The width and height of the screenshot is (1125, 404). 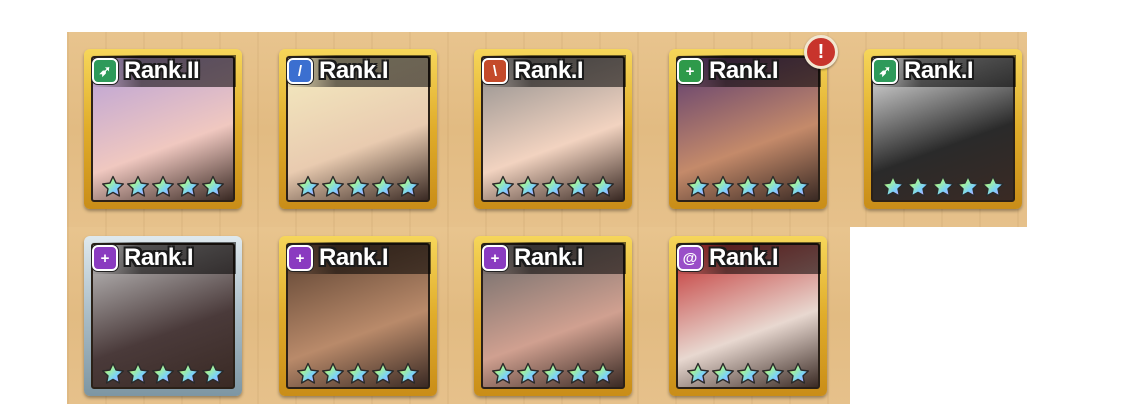 What do you see at coordinates (943, 129) in the screenshot?
I see `hero-card: ➶ Rank.I` at bounding box center [943, 129].